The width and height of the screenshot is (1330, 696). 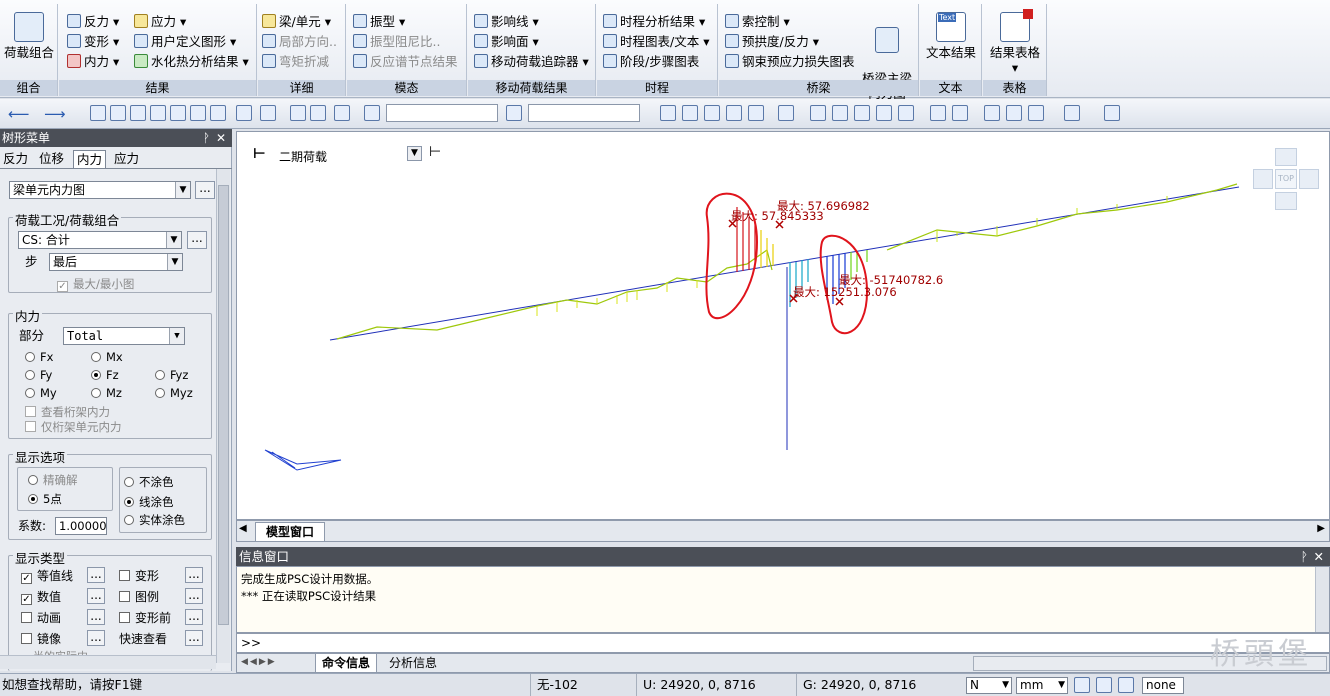 What do you see at coordinates (198, 113) in the screenshot?
I see `select-volume-icon` at bounding box center [198, 113].